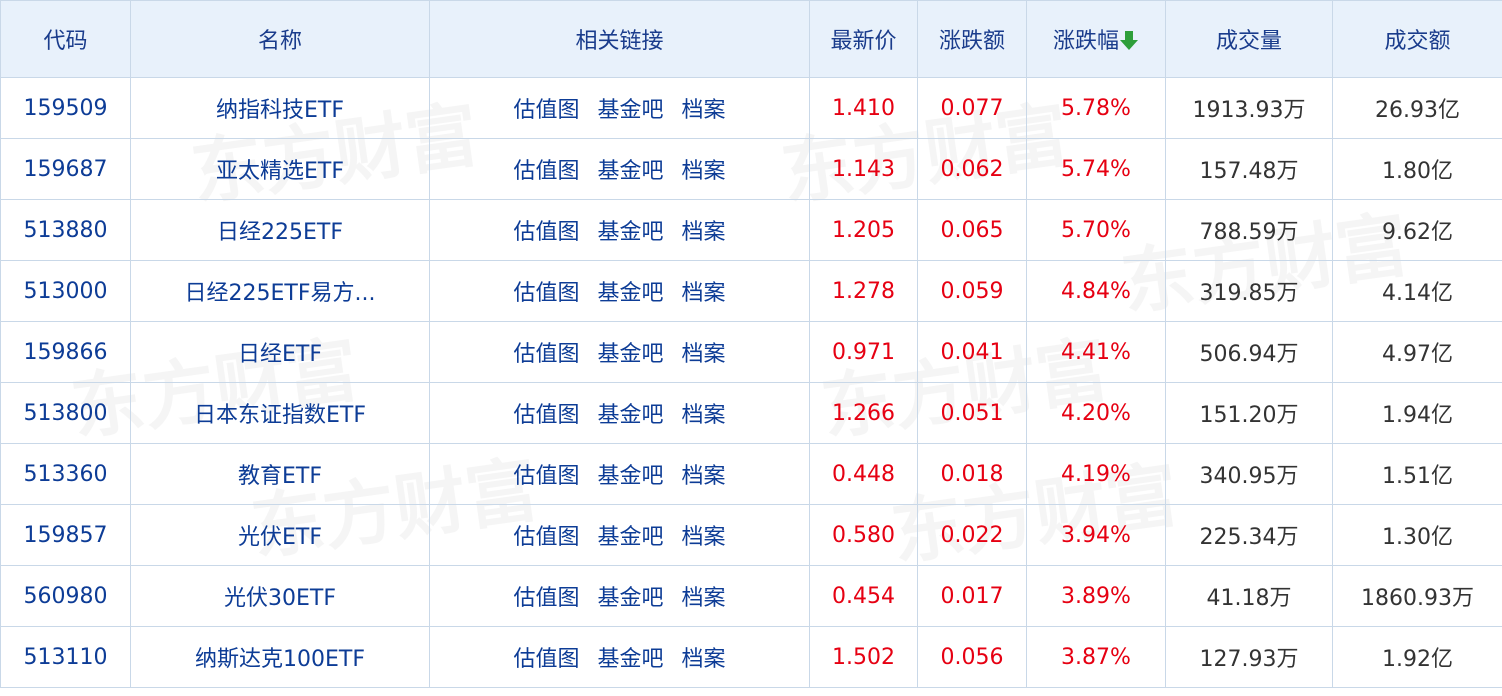 Image resolution: width=1502 pixels, height=696 pixels. I want to click on price-change: 0.051, so click(972, 413).